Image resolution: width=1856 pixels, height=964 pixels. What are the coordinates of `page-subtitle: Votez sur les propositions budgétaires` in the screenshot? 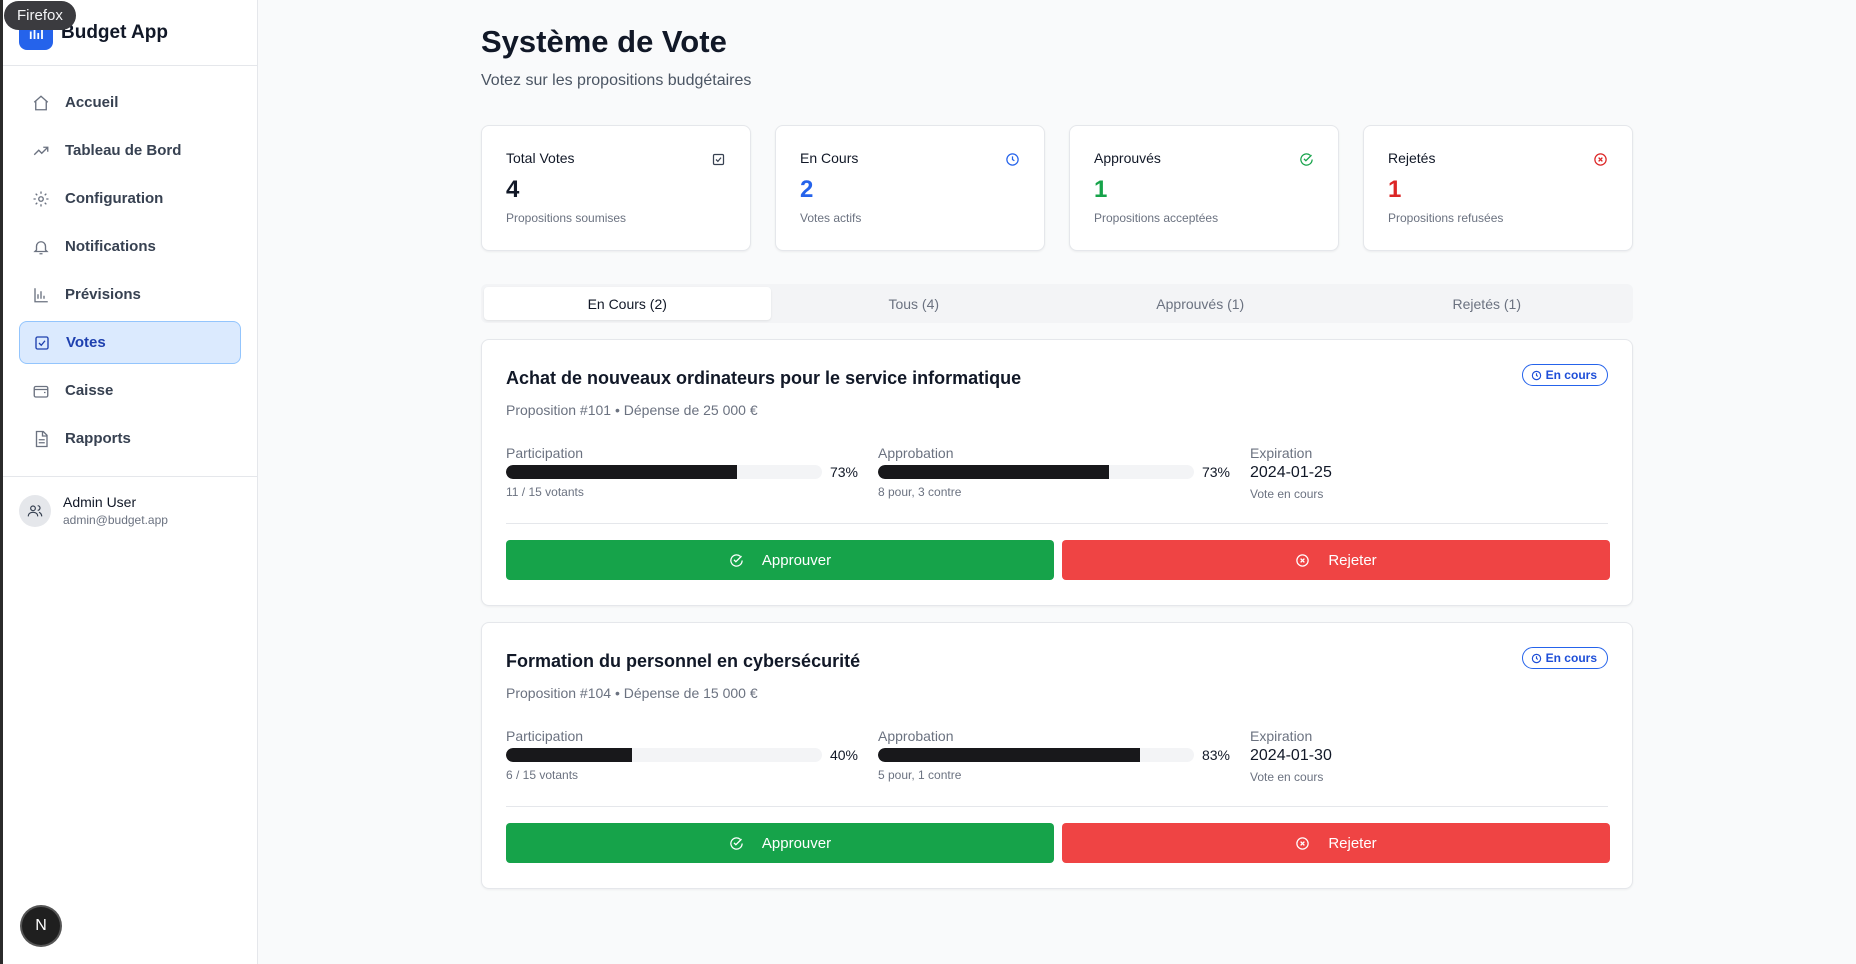 It's located at (616, 80).